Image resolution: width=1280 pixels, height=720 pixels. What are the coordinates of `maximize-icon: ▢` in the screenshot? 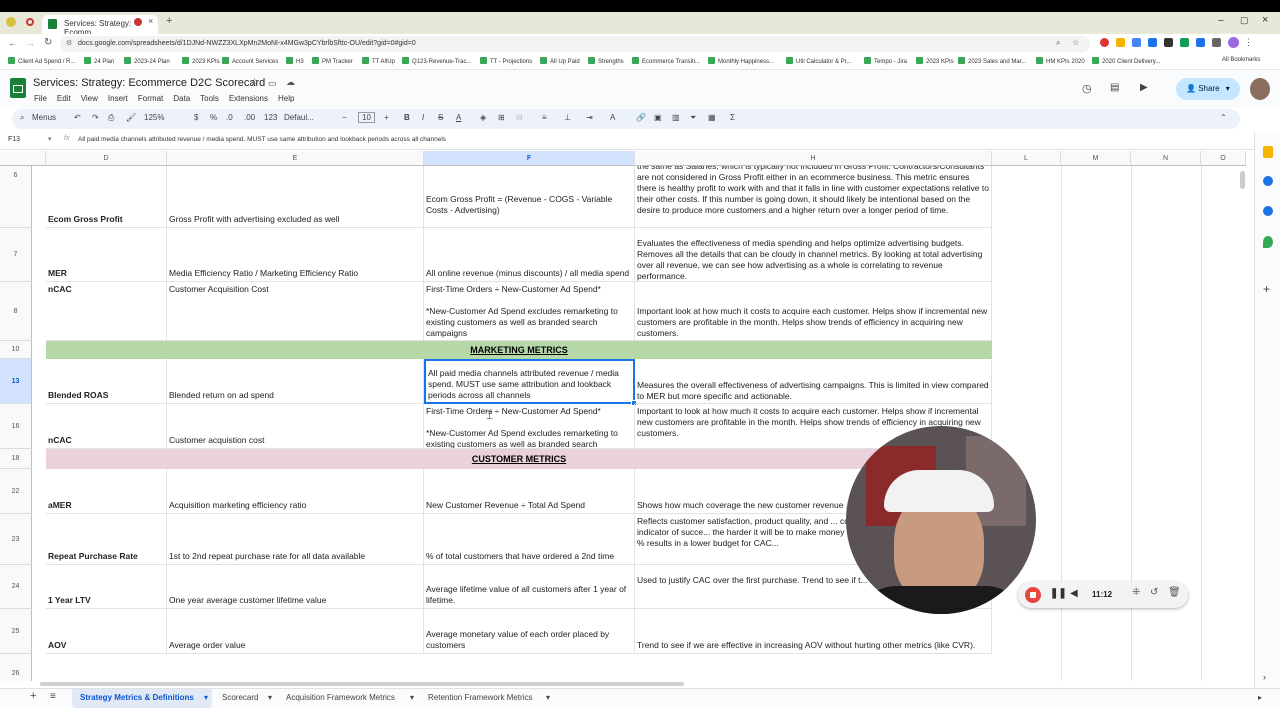 It's located at (1244, 20).